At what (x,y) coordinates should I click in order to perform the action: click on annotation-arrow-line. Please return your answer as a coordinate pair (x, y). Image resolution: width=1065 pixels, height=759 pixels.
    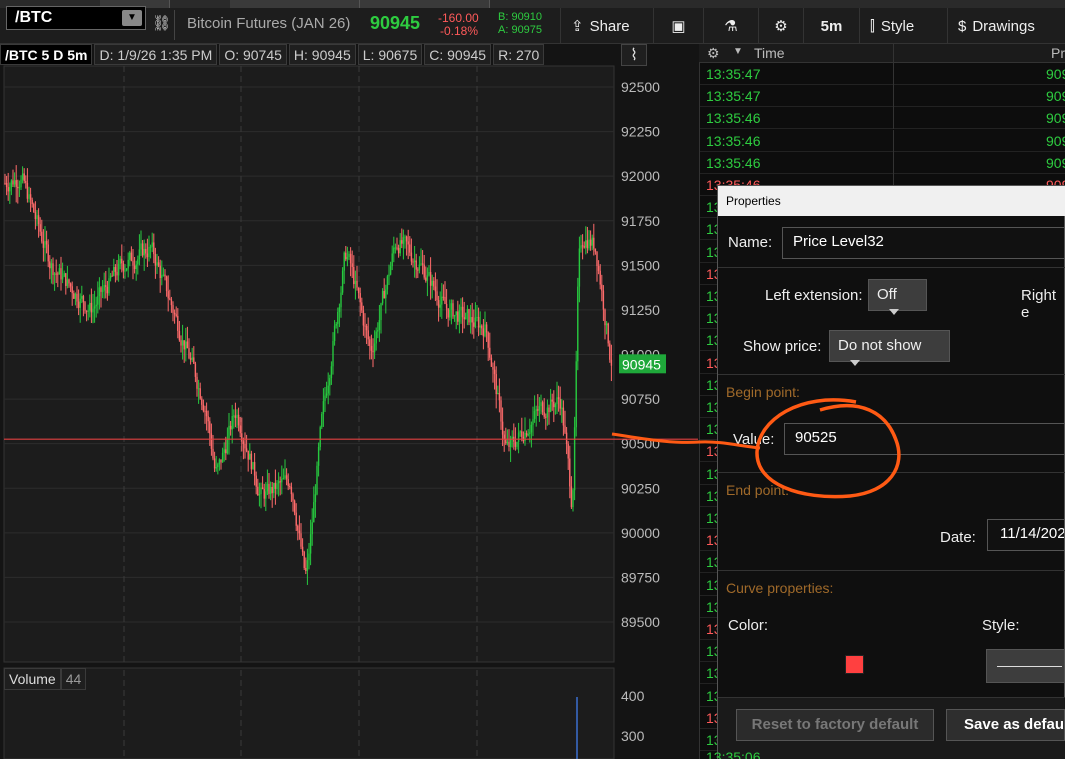
    Looking at the image, I should click on (686, 441).